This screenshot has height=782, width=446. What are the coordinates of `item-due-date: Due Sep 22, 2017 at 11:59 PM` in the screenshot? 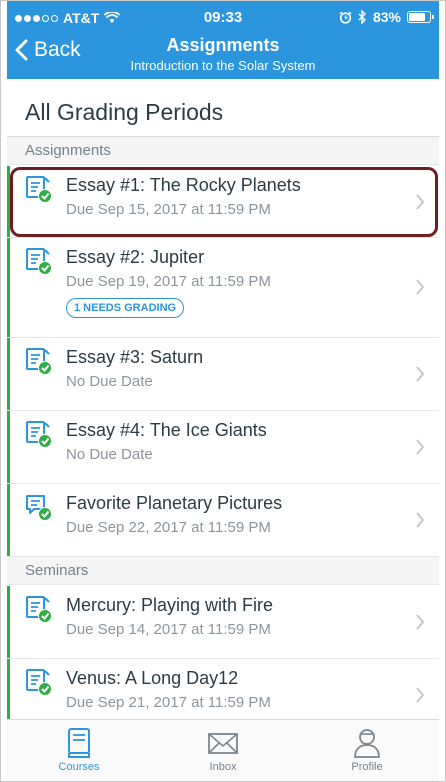 It's located at (168, 527).